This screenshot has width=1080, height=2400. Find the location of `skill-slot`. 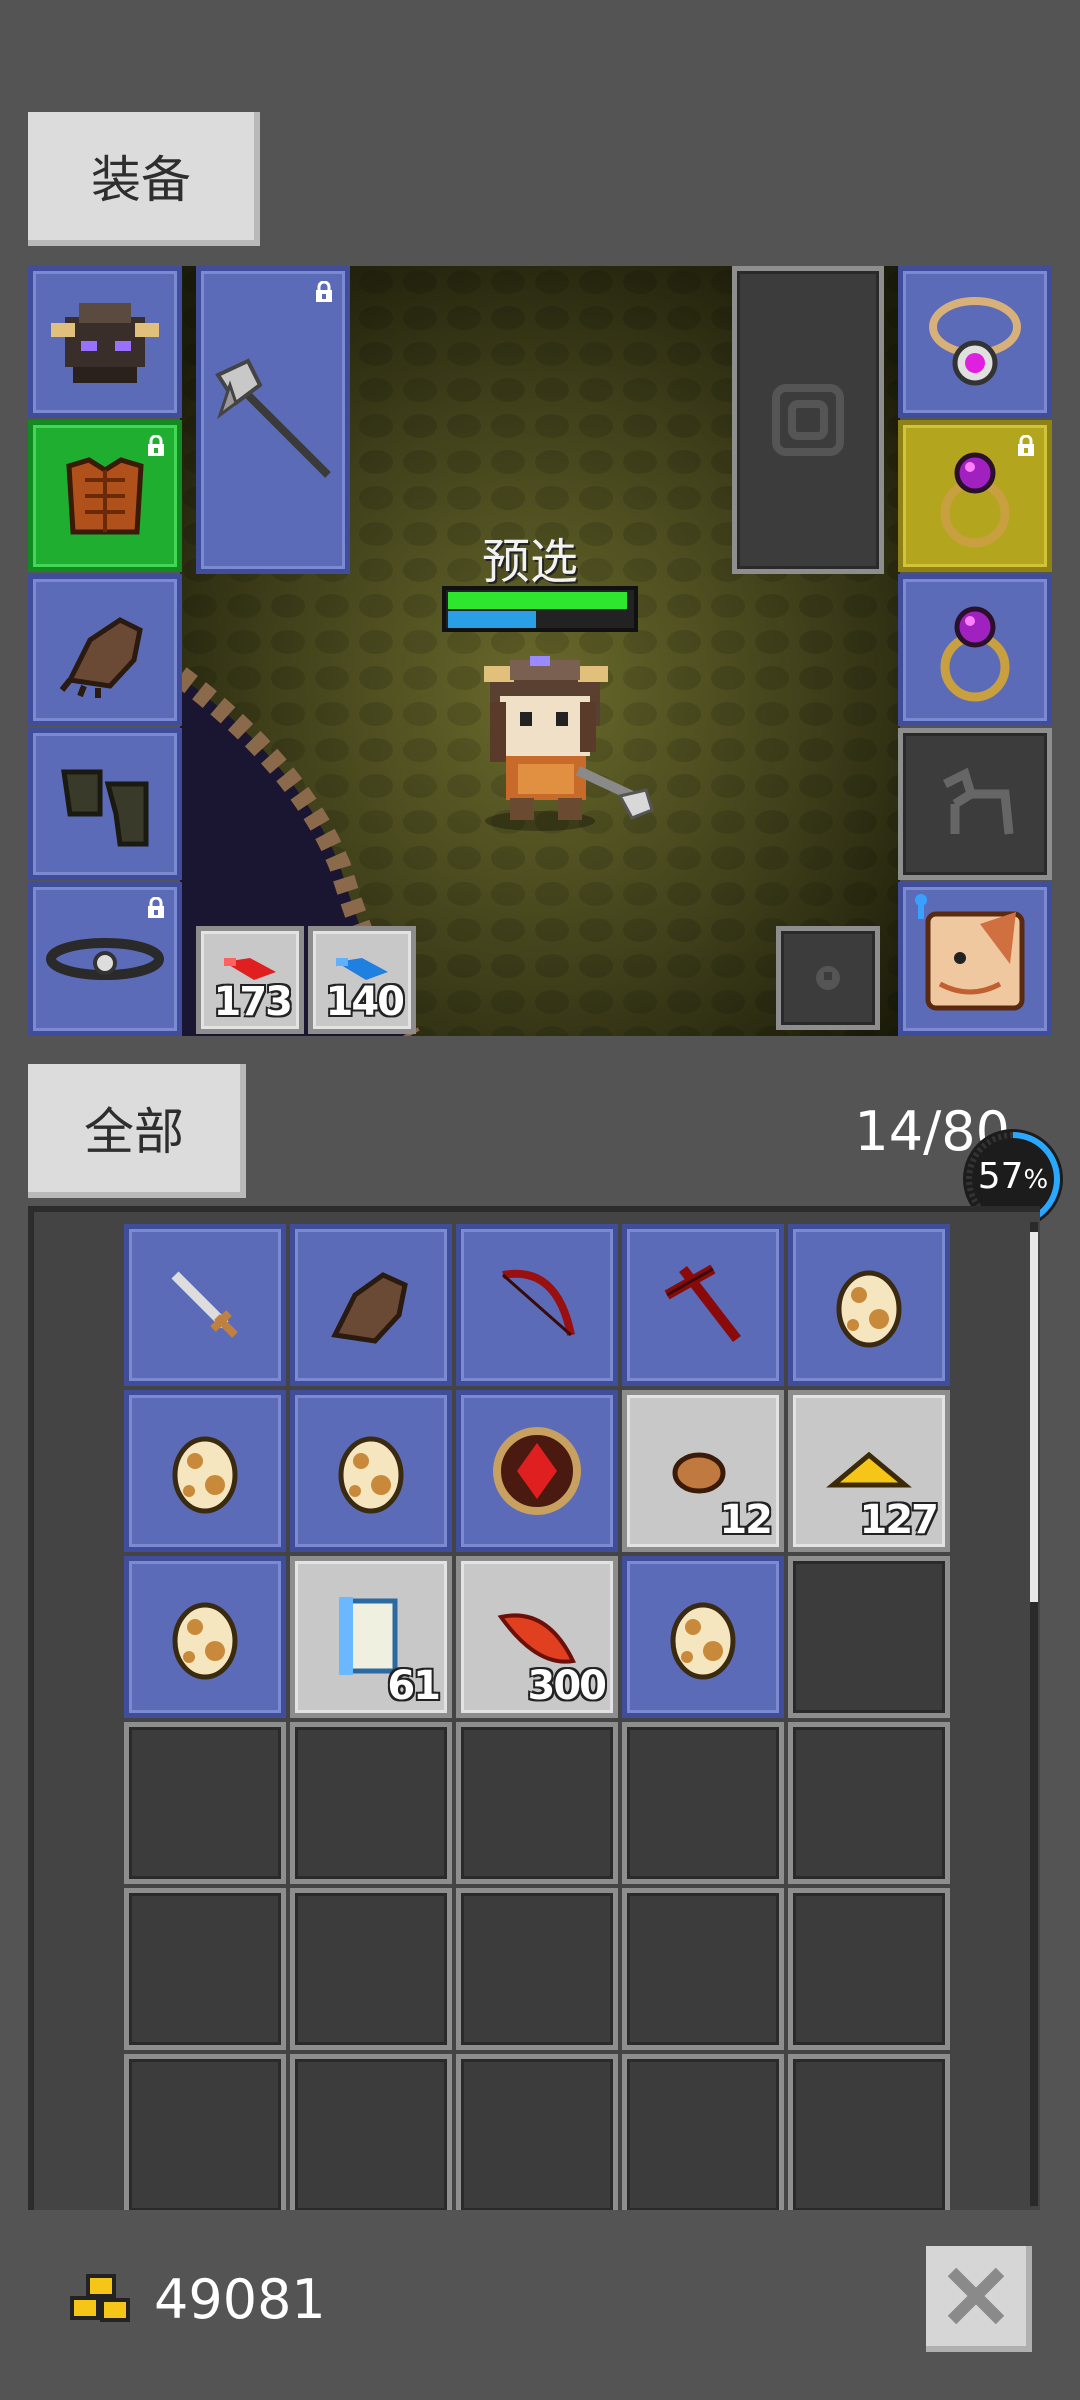

skill-slot is located at coordinates (828, 978).